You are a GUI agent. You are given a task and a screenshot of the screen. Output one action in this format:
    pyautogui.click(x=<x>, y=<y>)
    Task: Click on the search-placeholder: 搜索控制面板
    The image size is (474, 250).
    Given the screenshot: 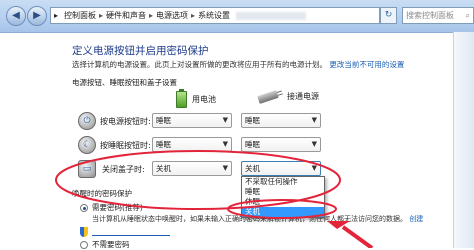 What is the action you would take?
    pyautogui.click(x=430, y=15)
    